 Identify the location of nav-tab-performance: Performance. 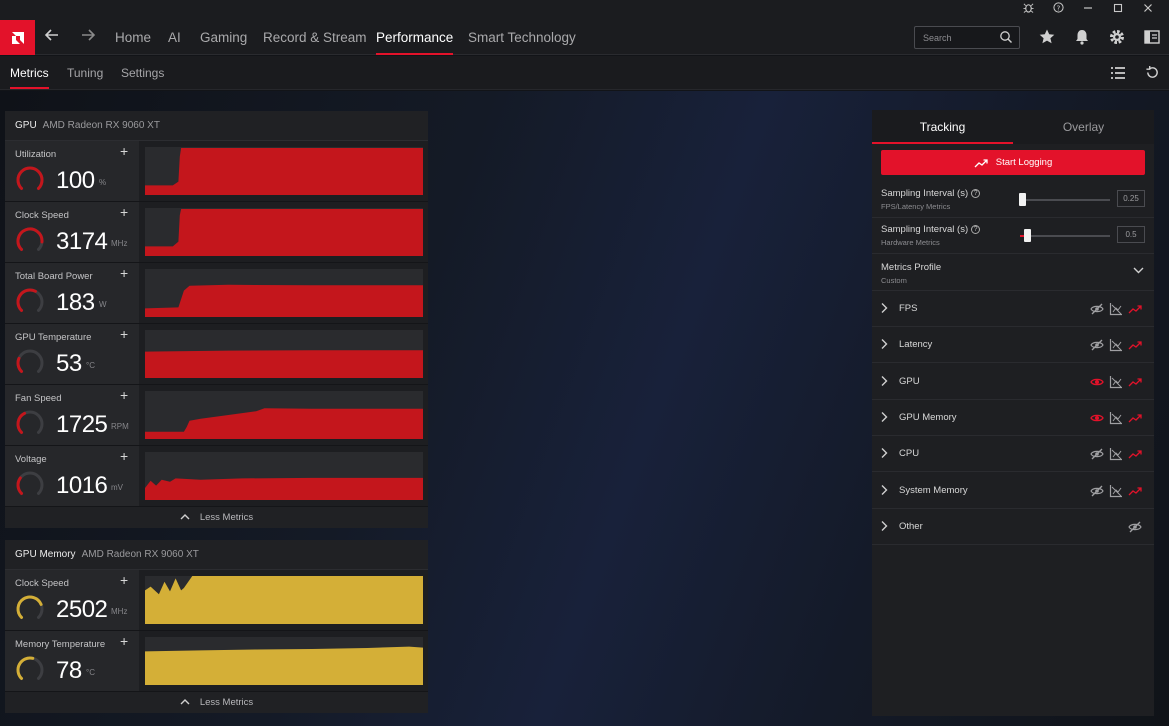
(415, 37).